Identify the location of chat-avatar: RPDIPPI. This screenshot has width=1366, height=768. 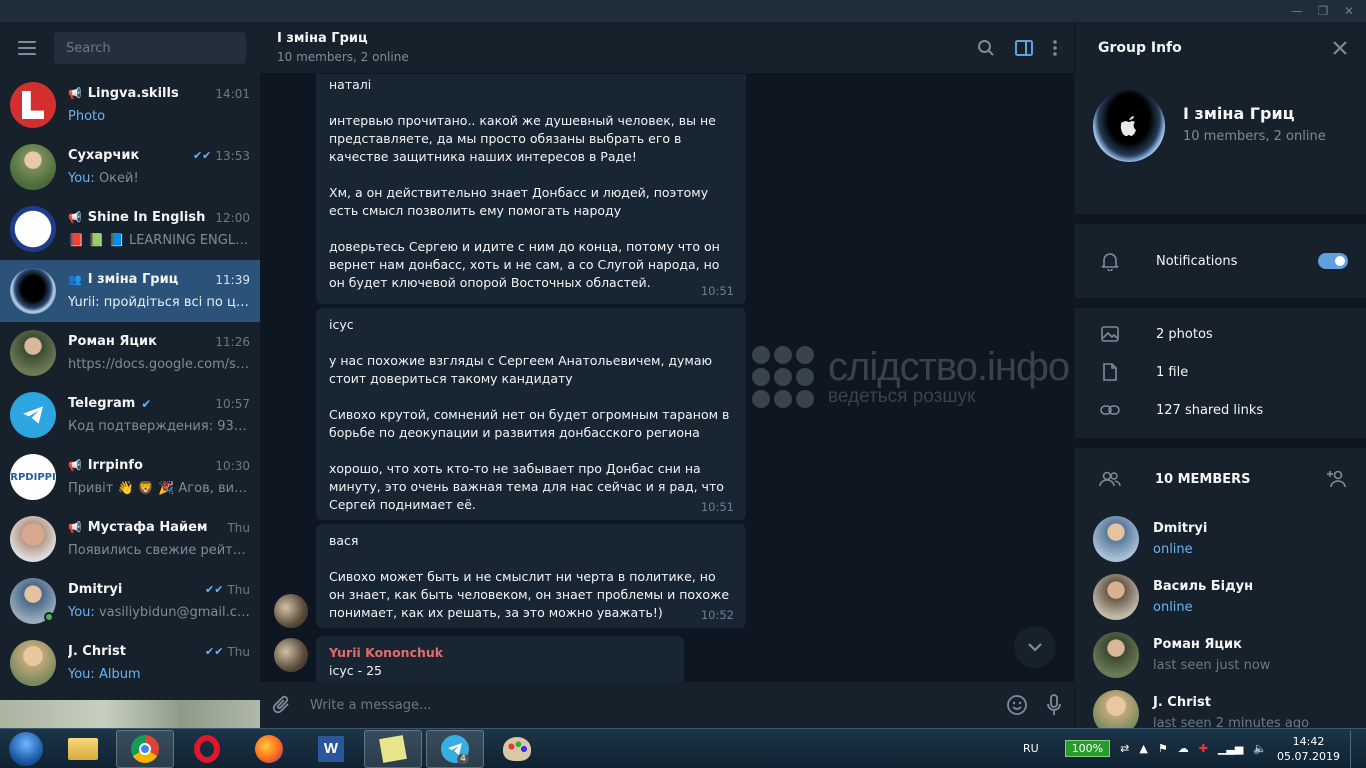
(33, 477).